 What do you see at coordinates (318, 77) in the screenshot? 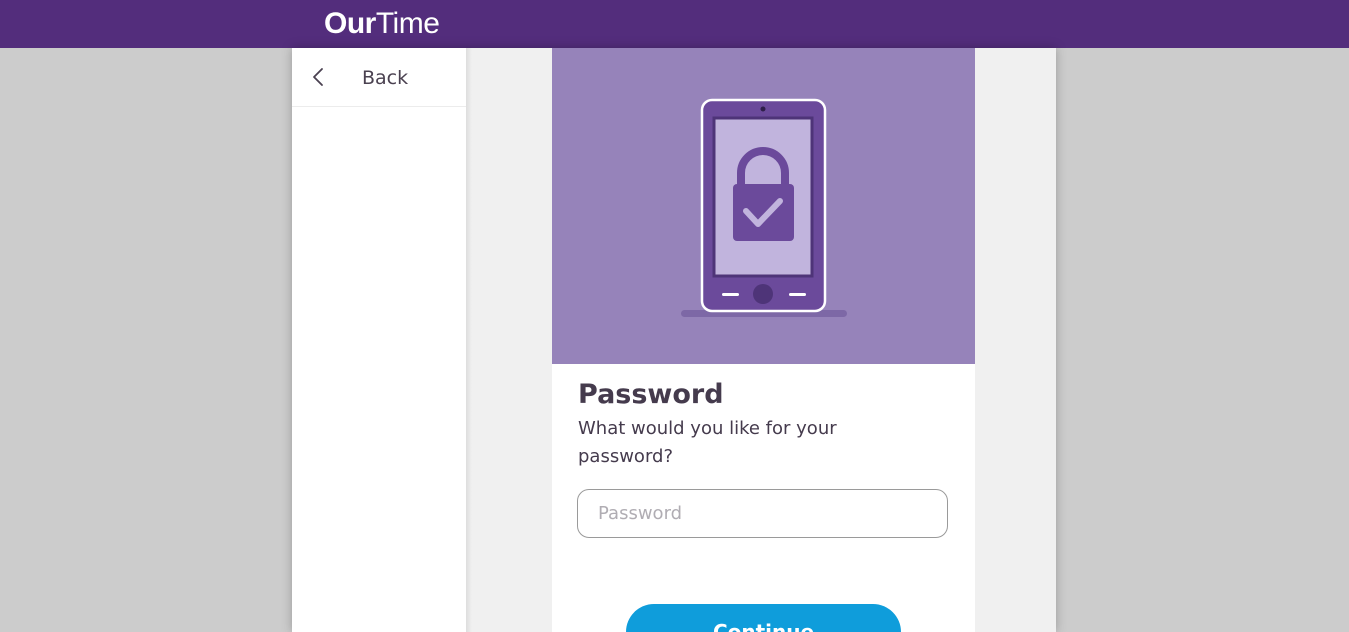
I see `chevron-left-icon` at bounding box center [318, 77].